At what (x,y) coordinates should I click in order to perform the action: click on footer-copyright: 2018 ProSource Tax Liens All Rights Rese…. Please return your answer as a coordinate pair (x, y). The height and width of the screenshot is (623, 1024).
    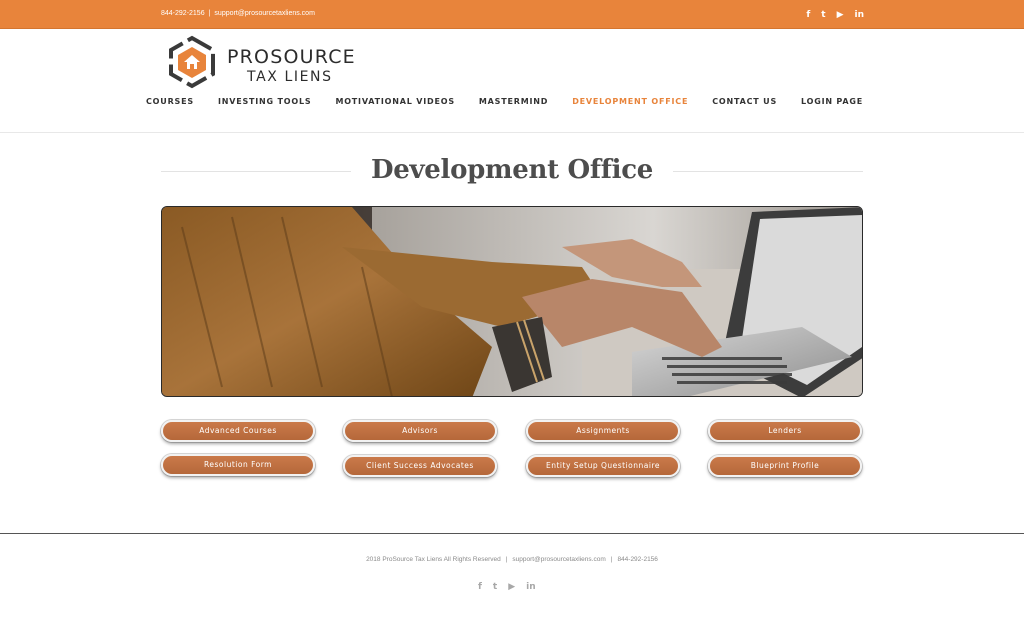
    Looking at the image, I should click on (512, 559).